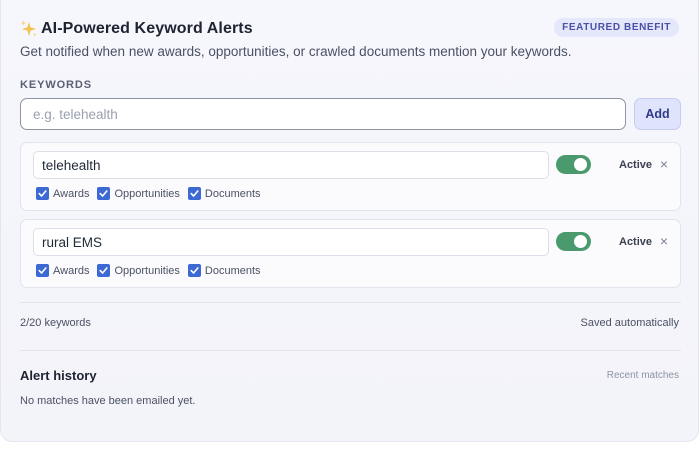 This screenshot has width=700, height=450. Describe the element at coordinates (58, 375) in the screenshot. I see `alert-history-title: Alert history` at that location.